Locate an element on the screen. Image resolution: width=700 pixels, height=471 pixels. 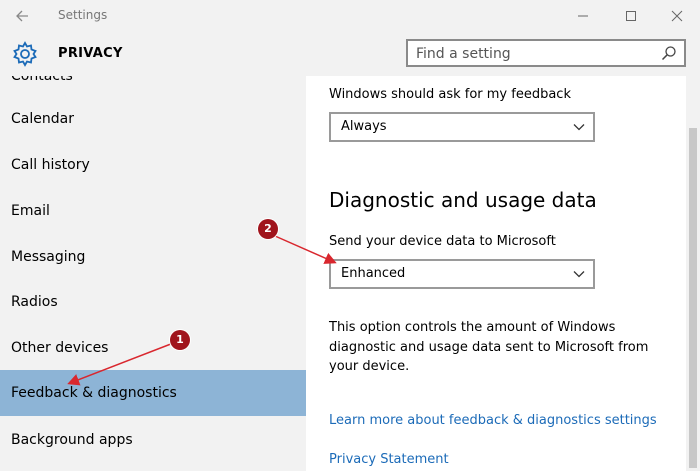
feedback-frequency-dropdown: Always is located at coordinates (462, 127).